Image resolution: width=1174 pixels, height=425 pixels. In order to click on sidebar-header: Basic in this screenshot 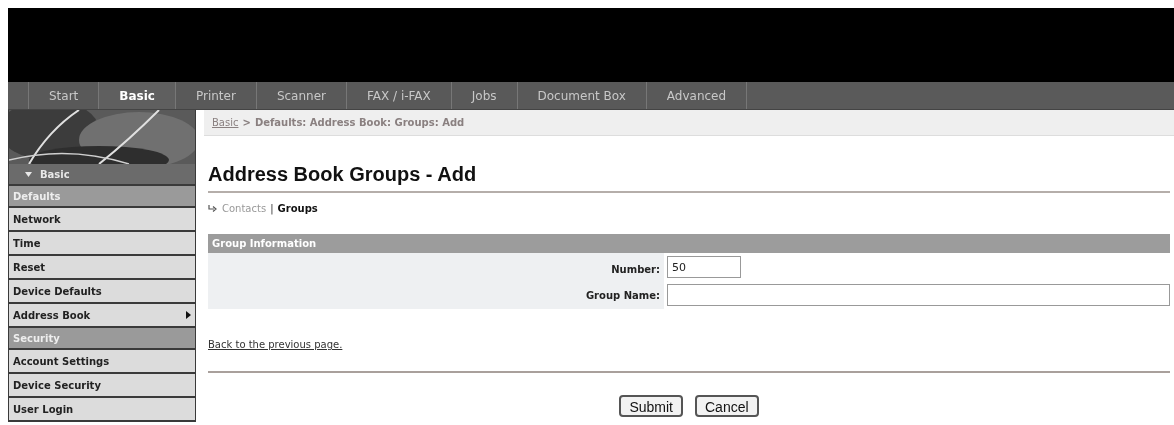, I will do `click(102, 175)`.